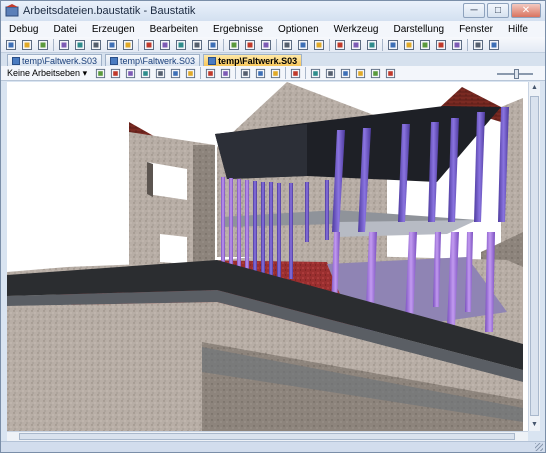  Describe the element at coordinates (153, 60) in the screenshot. I see `tab-document-2: temp\Faltwerk.S03` at that location.